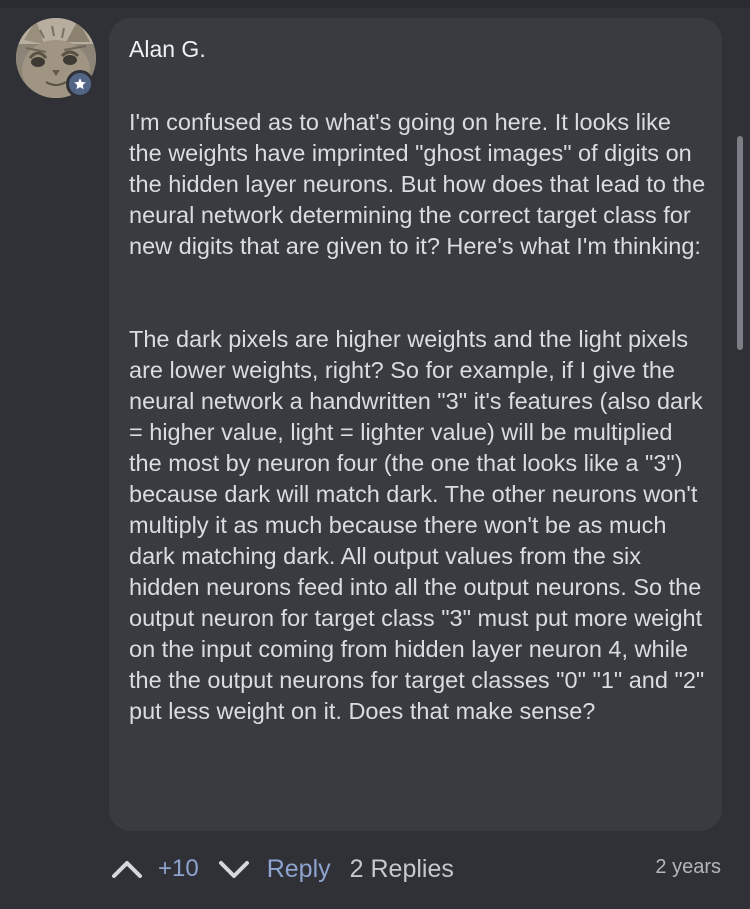 Image resolution: width=750 pixels, height=909 pixels. I want to click on top-edge, so click(375, 4).